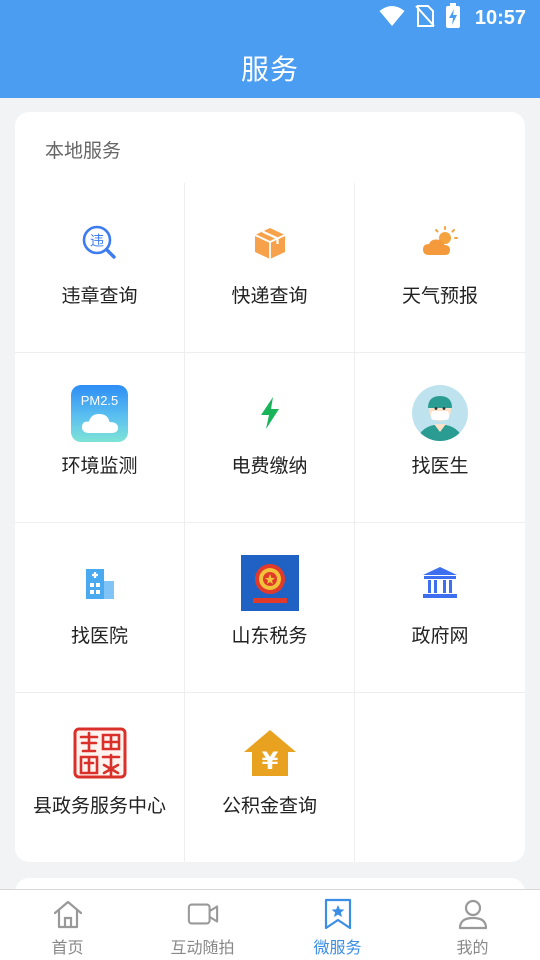  What do you see at coordinates (473, 914) in the screenshot?
I see `user-icon` at bounding box center [473, 914].